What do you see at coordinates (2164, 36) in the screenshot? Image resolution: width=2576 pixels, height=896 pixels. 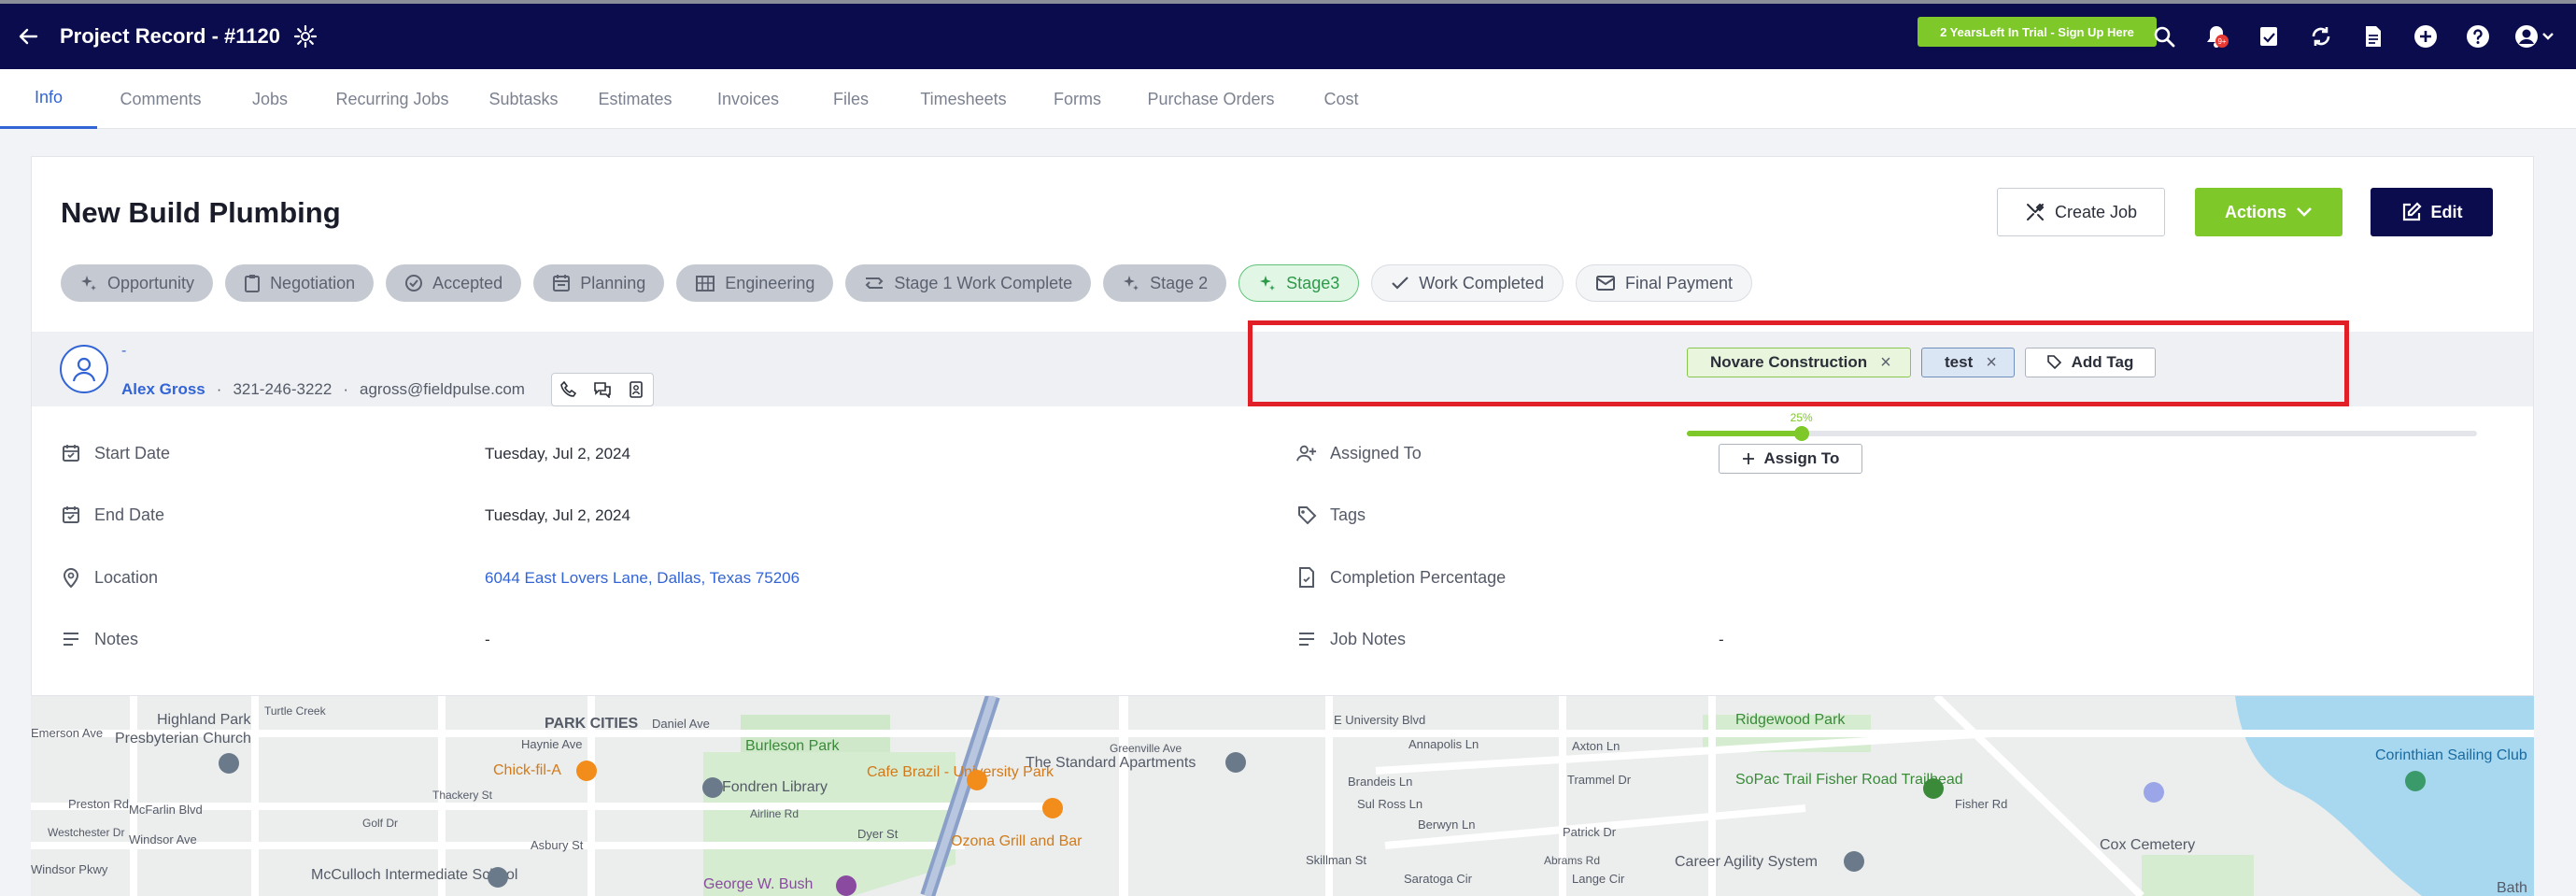 I see `search-icon` at bounding box center [2164, 36].